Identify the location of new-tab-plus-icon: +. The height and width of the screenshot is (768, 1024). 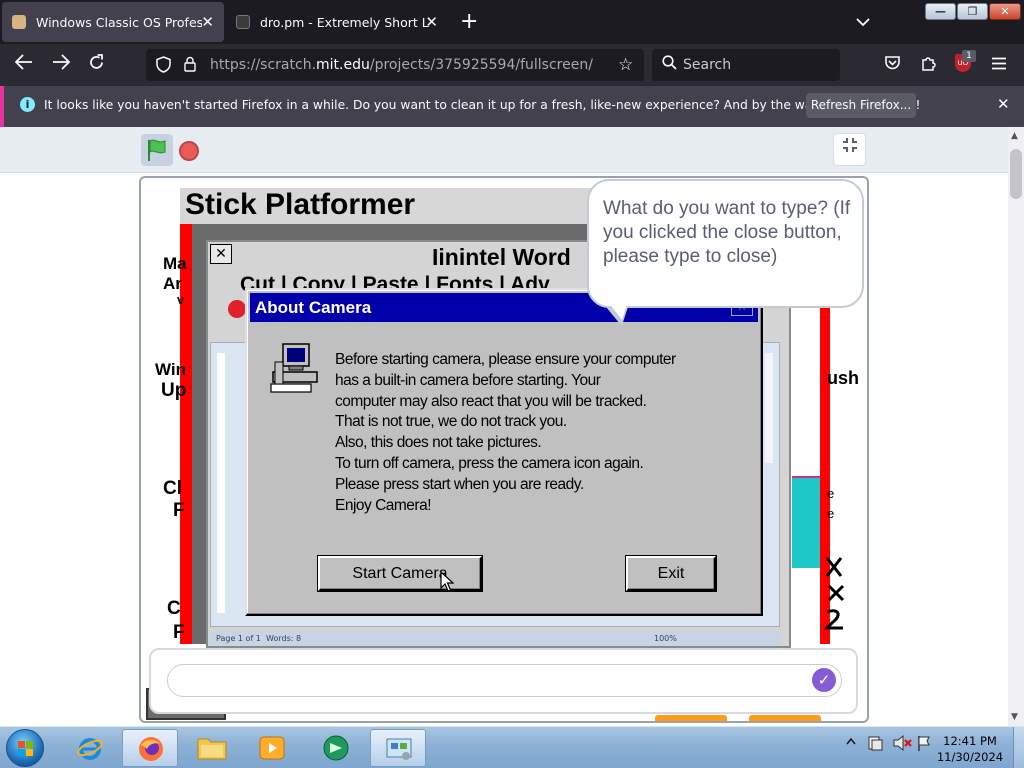
(469, 21).